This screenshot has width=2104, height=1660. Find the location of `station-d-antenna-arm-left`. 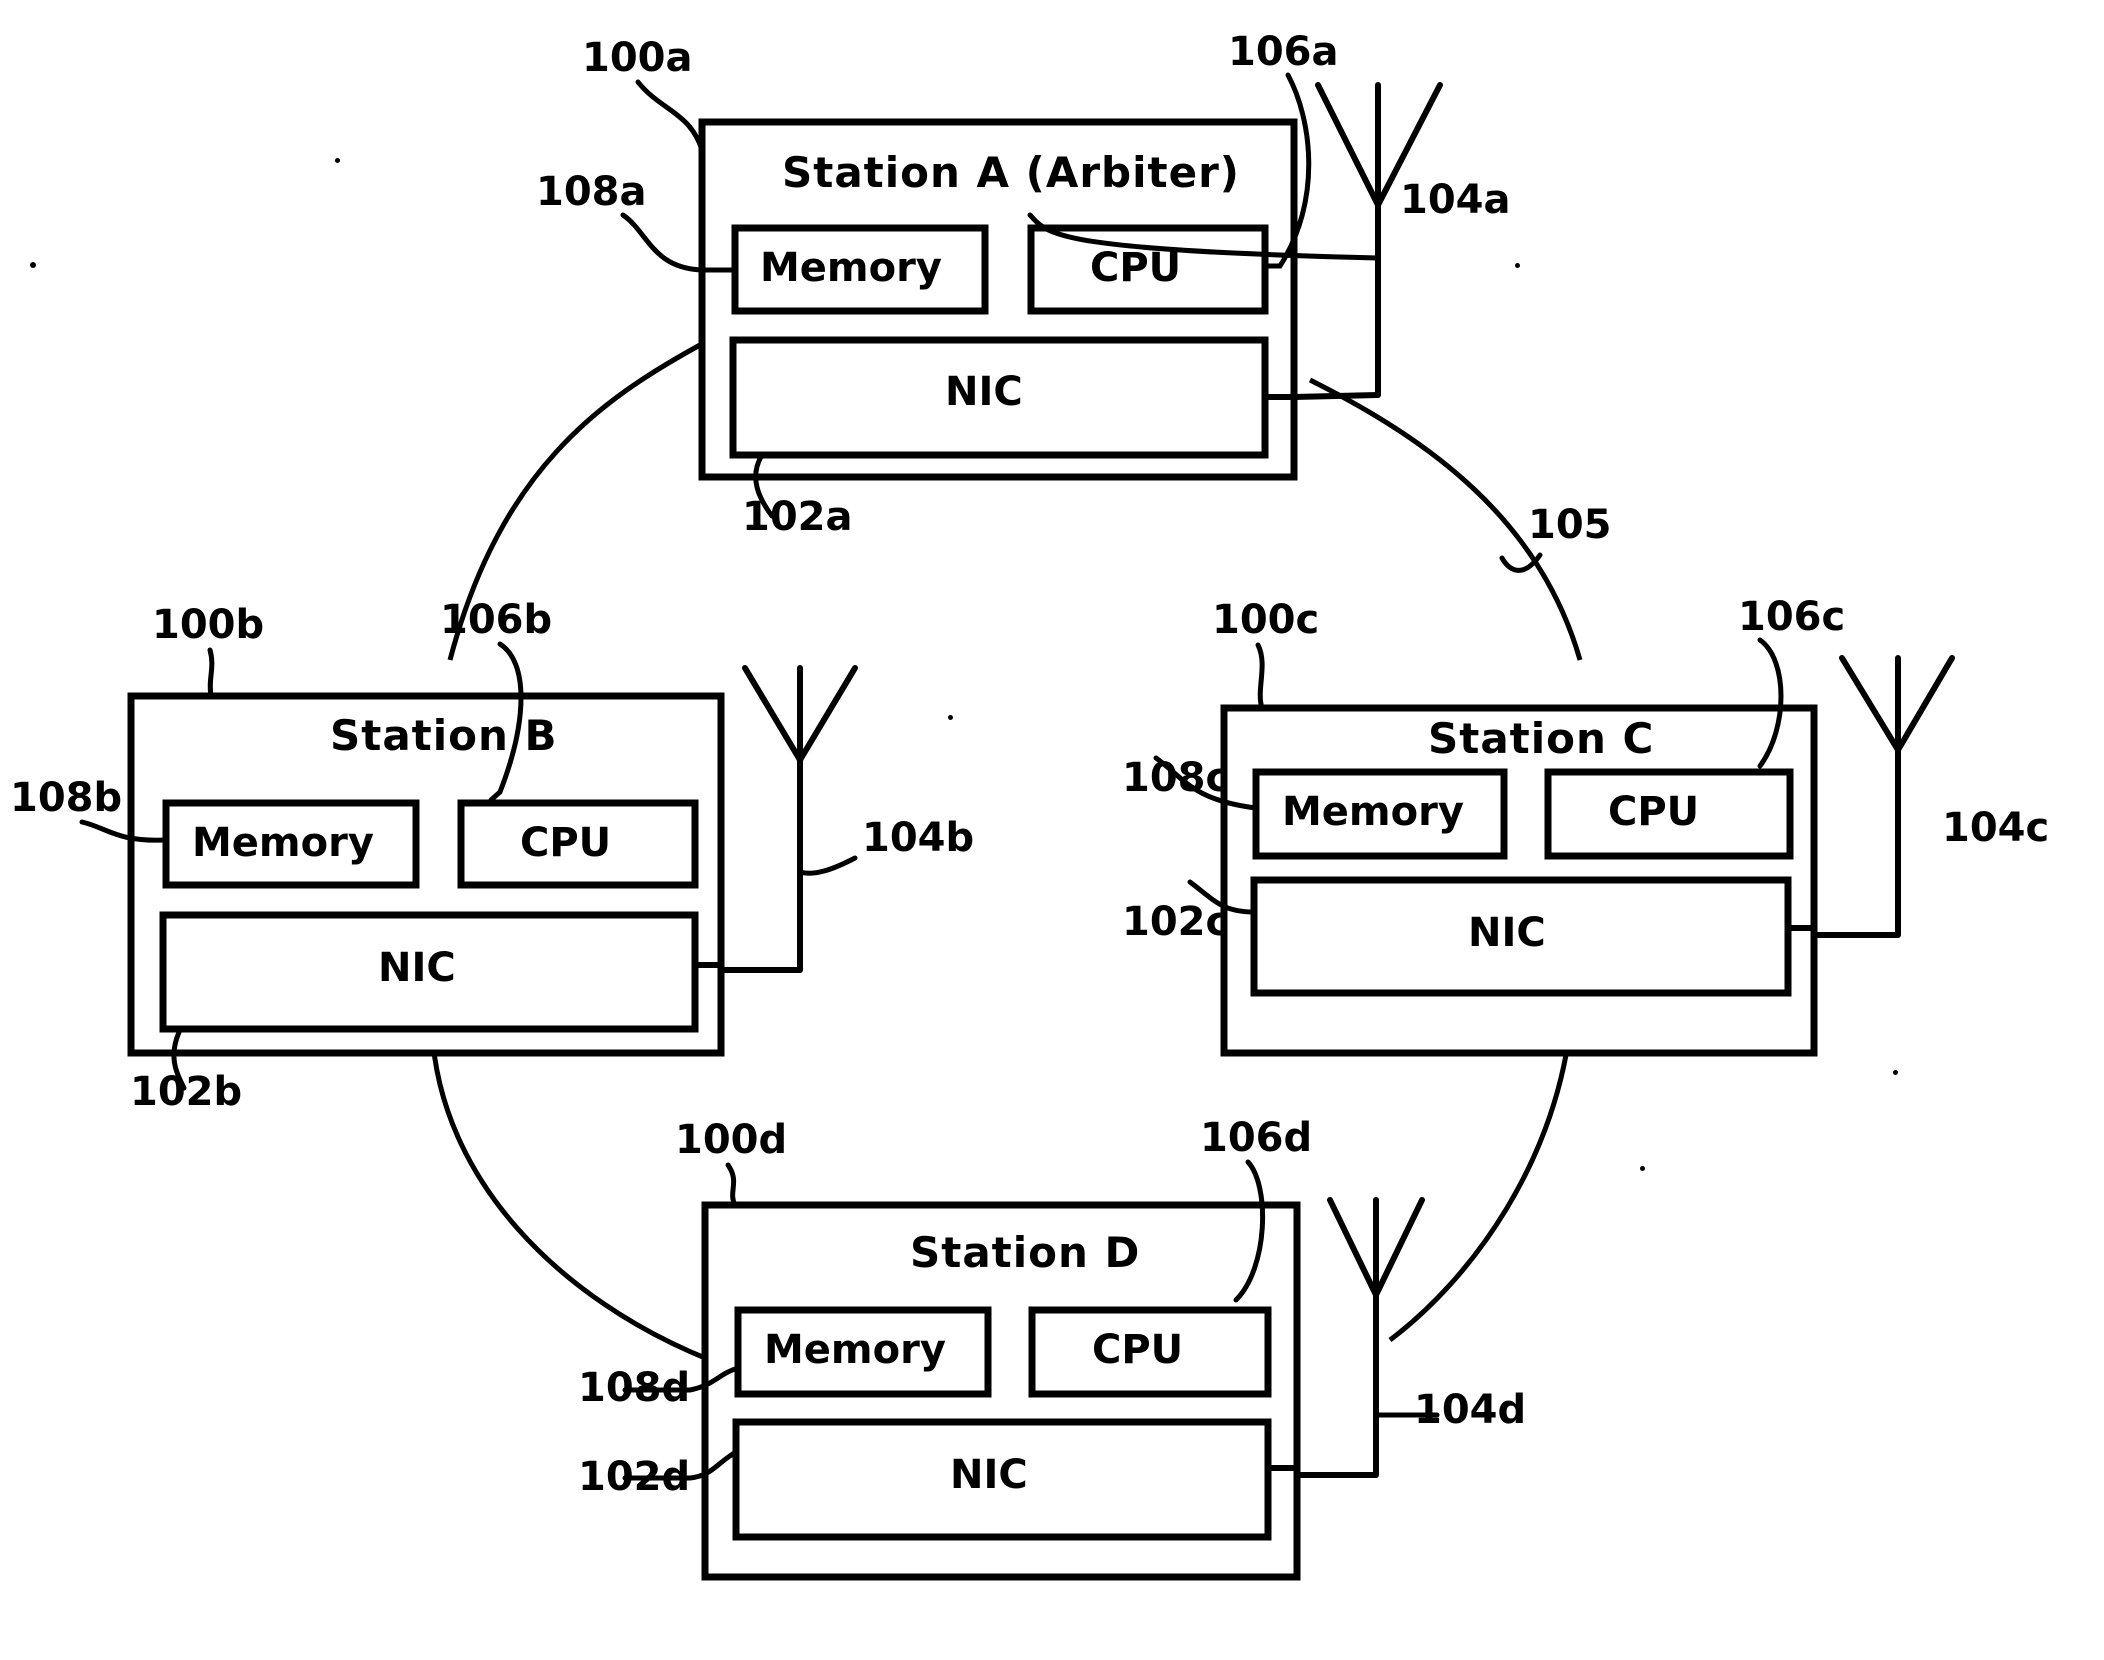

station-d-antenna-arm-left is located at coordinates (1353, 1247).